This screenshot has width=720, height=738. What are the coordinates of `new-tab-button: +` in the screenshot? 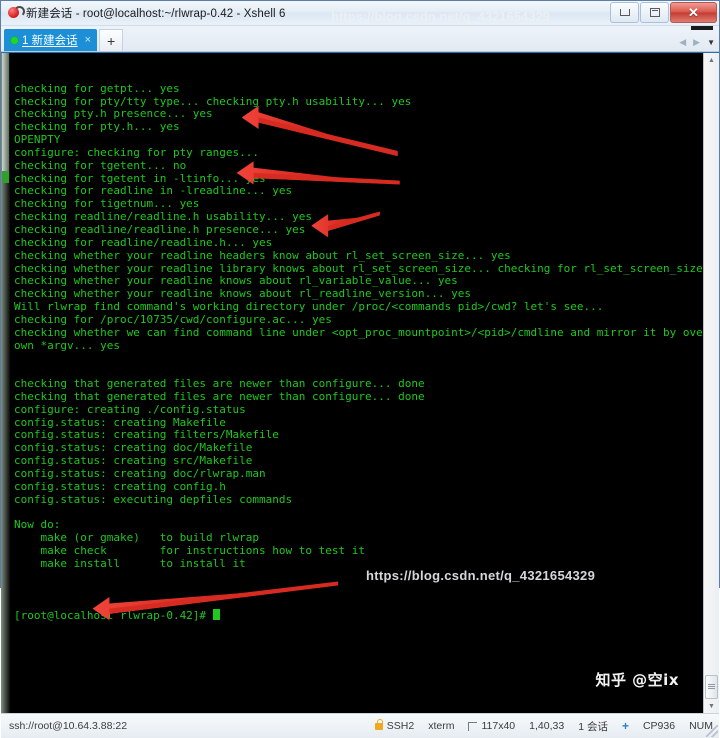 It's located at (111, 40).